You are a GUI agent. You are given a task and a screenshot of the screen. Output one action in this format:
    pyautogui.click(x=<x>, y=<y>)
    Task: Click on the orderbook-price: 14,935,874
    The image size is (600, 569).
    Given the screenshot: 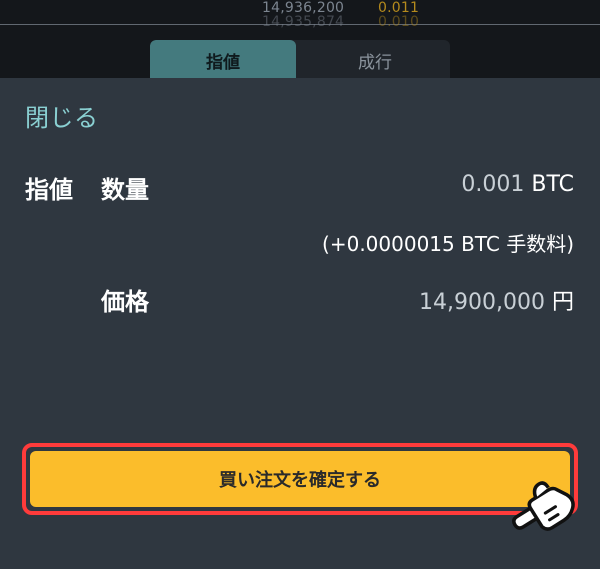 What is the action you would take?
    pyautogui.click(x=303, y=22)
    